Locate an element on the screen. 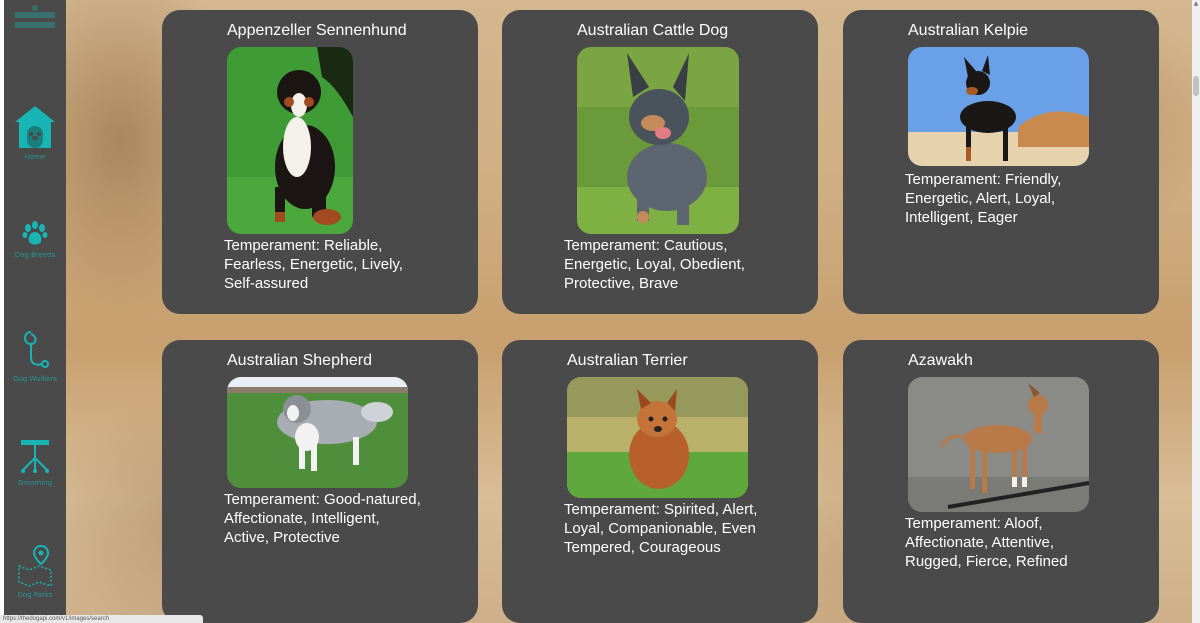  sidebar-item-label: Grooming is located at coordinates (35, 483).